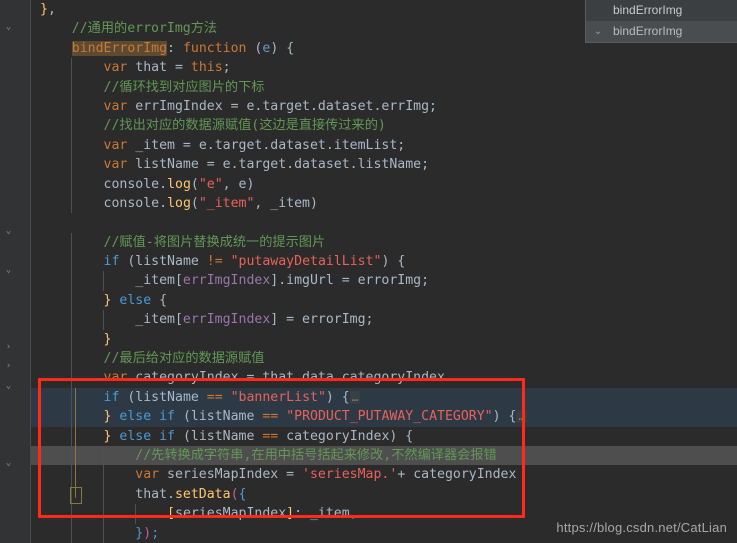 This screenshot has width=737, height=543. I want to click on code-line: } else {, so click(384, 300).